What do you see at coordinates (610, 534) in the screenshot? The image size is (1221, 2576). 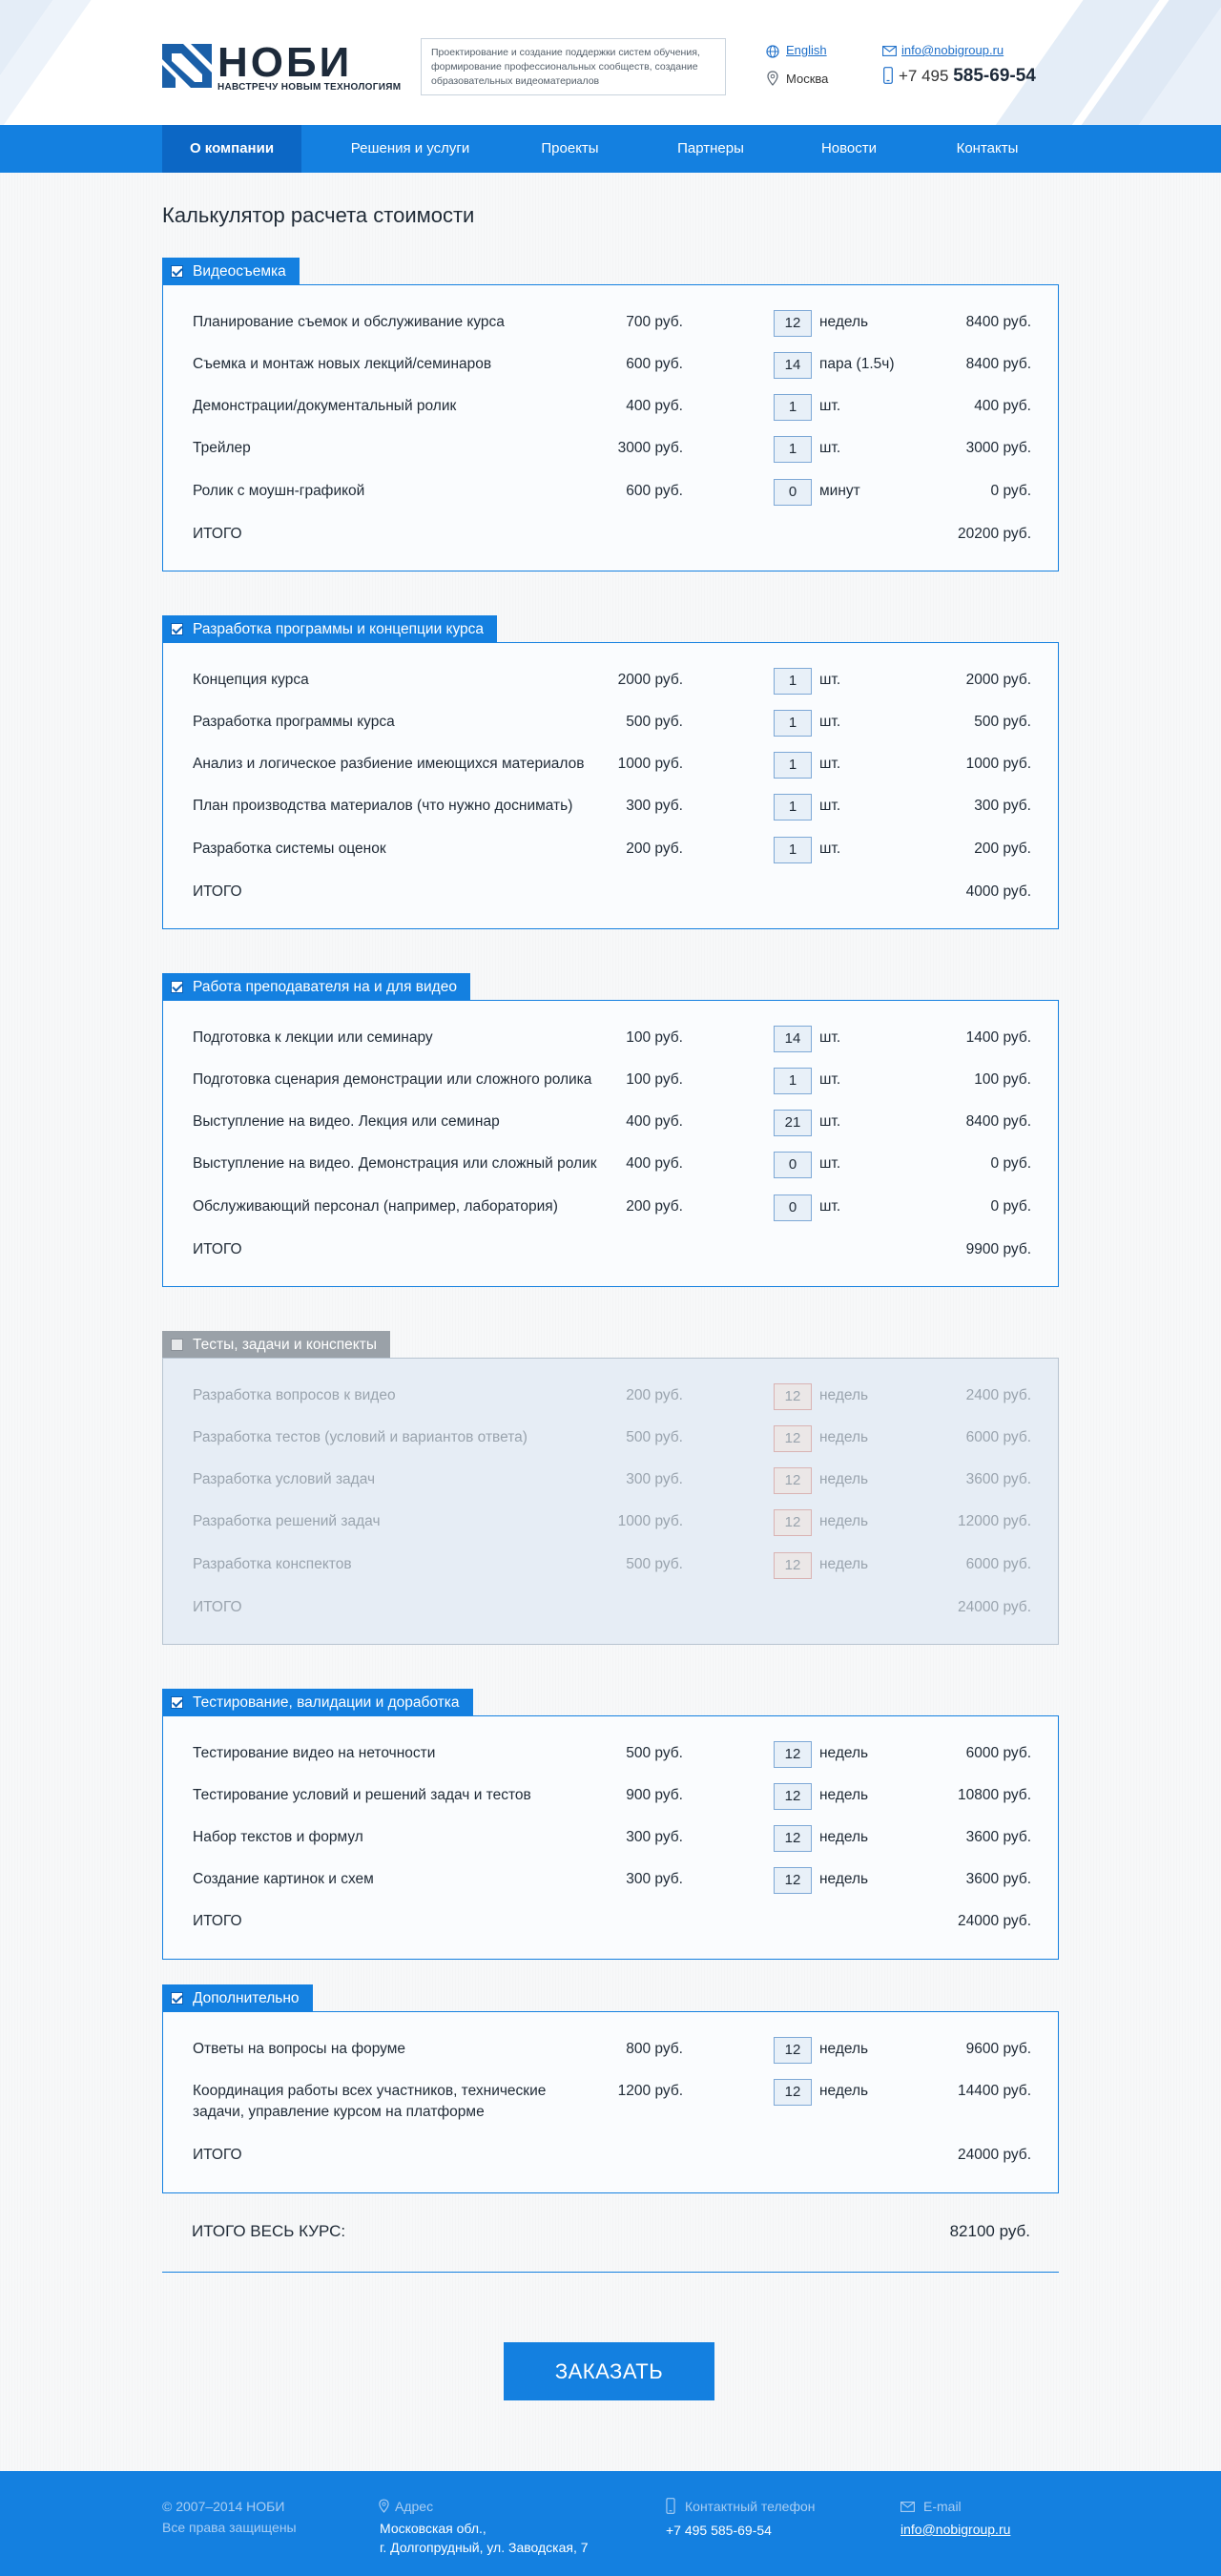 I see `section-total-row: ИТОГО 20200 руб.` at bounding box center [610, 534].